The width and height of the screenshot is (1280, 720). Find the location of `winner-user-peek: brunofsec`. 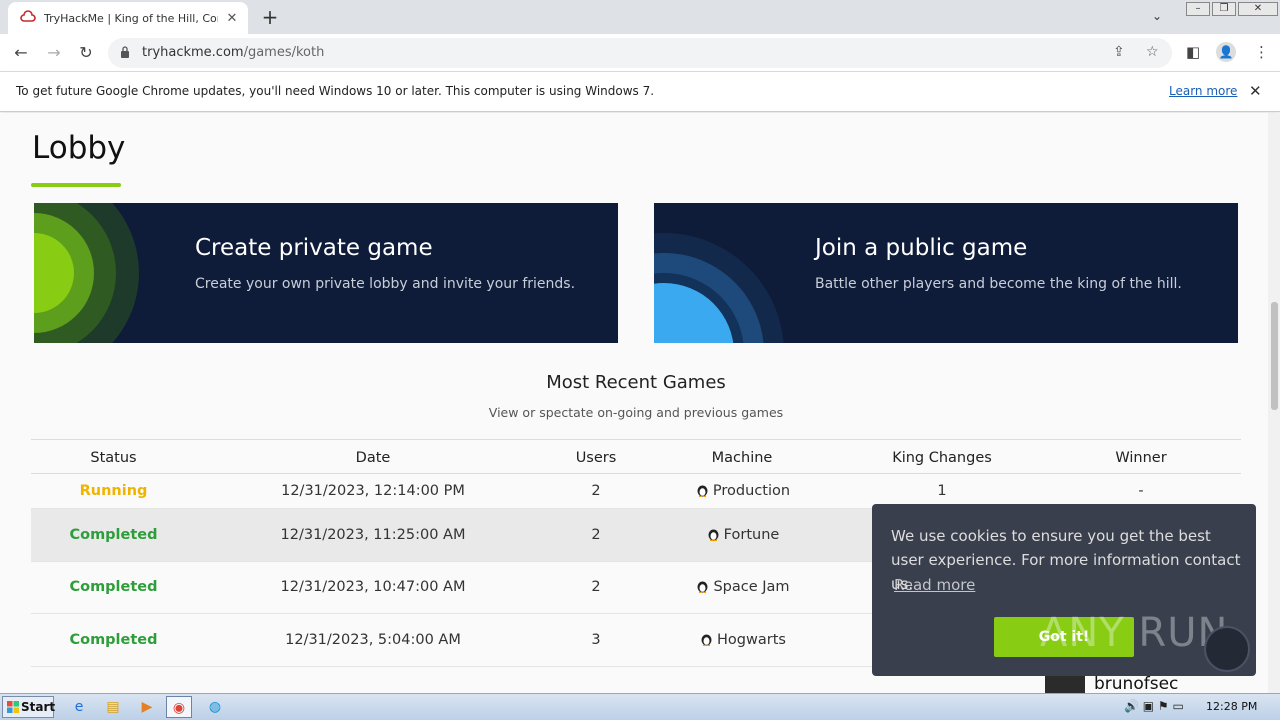

winner-user-peek: brunofsec is located at coordinates (1145, 684).